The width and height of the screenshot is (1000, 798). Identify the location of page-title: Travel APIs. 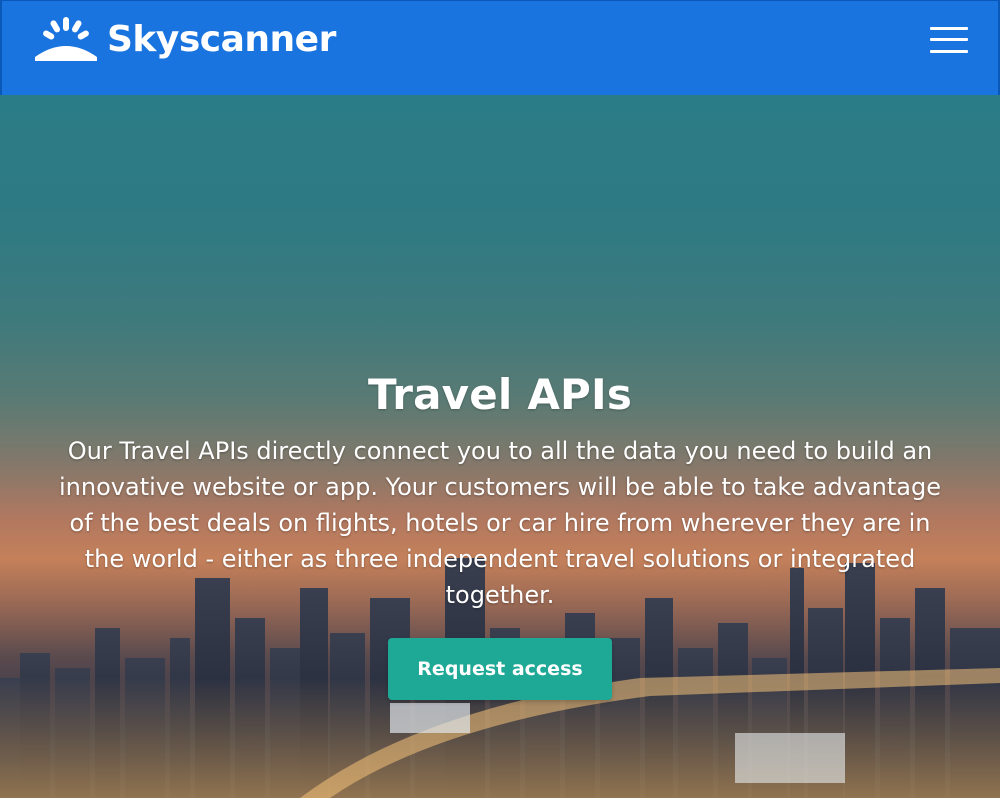
(500, 394).